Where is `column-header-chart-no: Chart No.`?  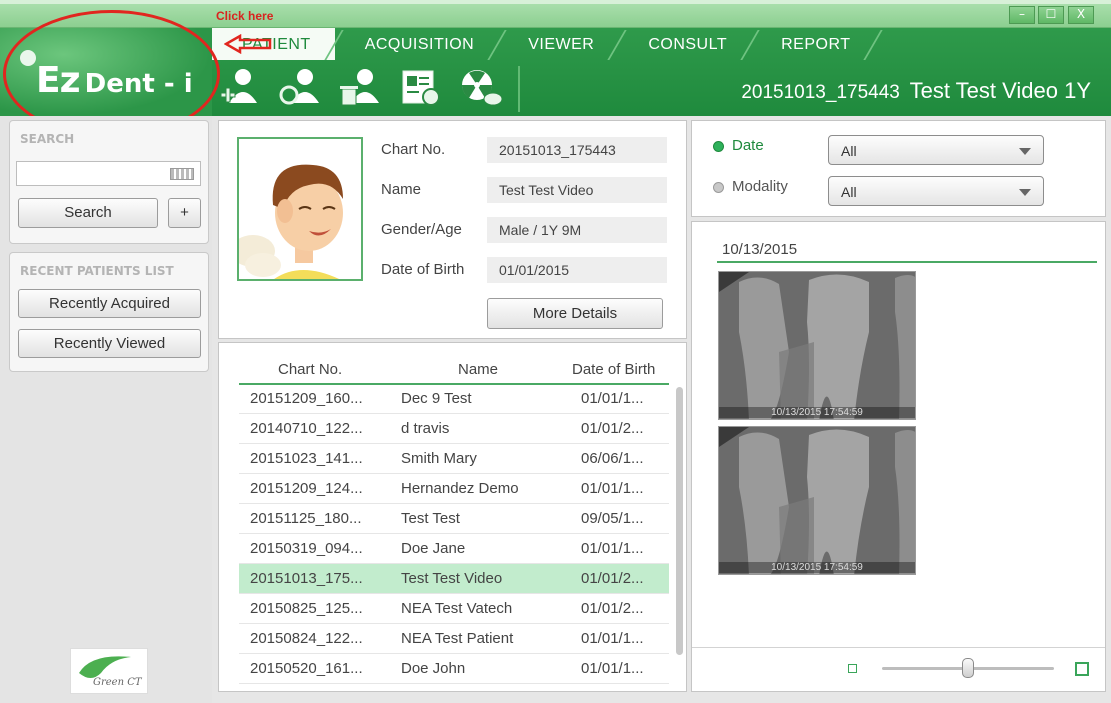 column-header-chart-no: Chart No. is located at coordinates (310, 369).